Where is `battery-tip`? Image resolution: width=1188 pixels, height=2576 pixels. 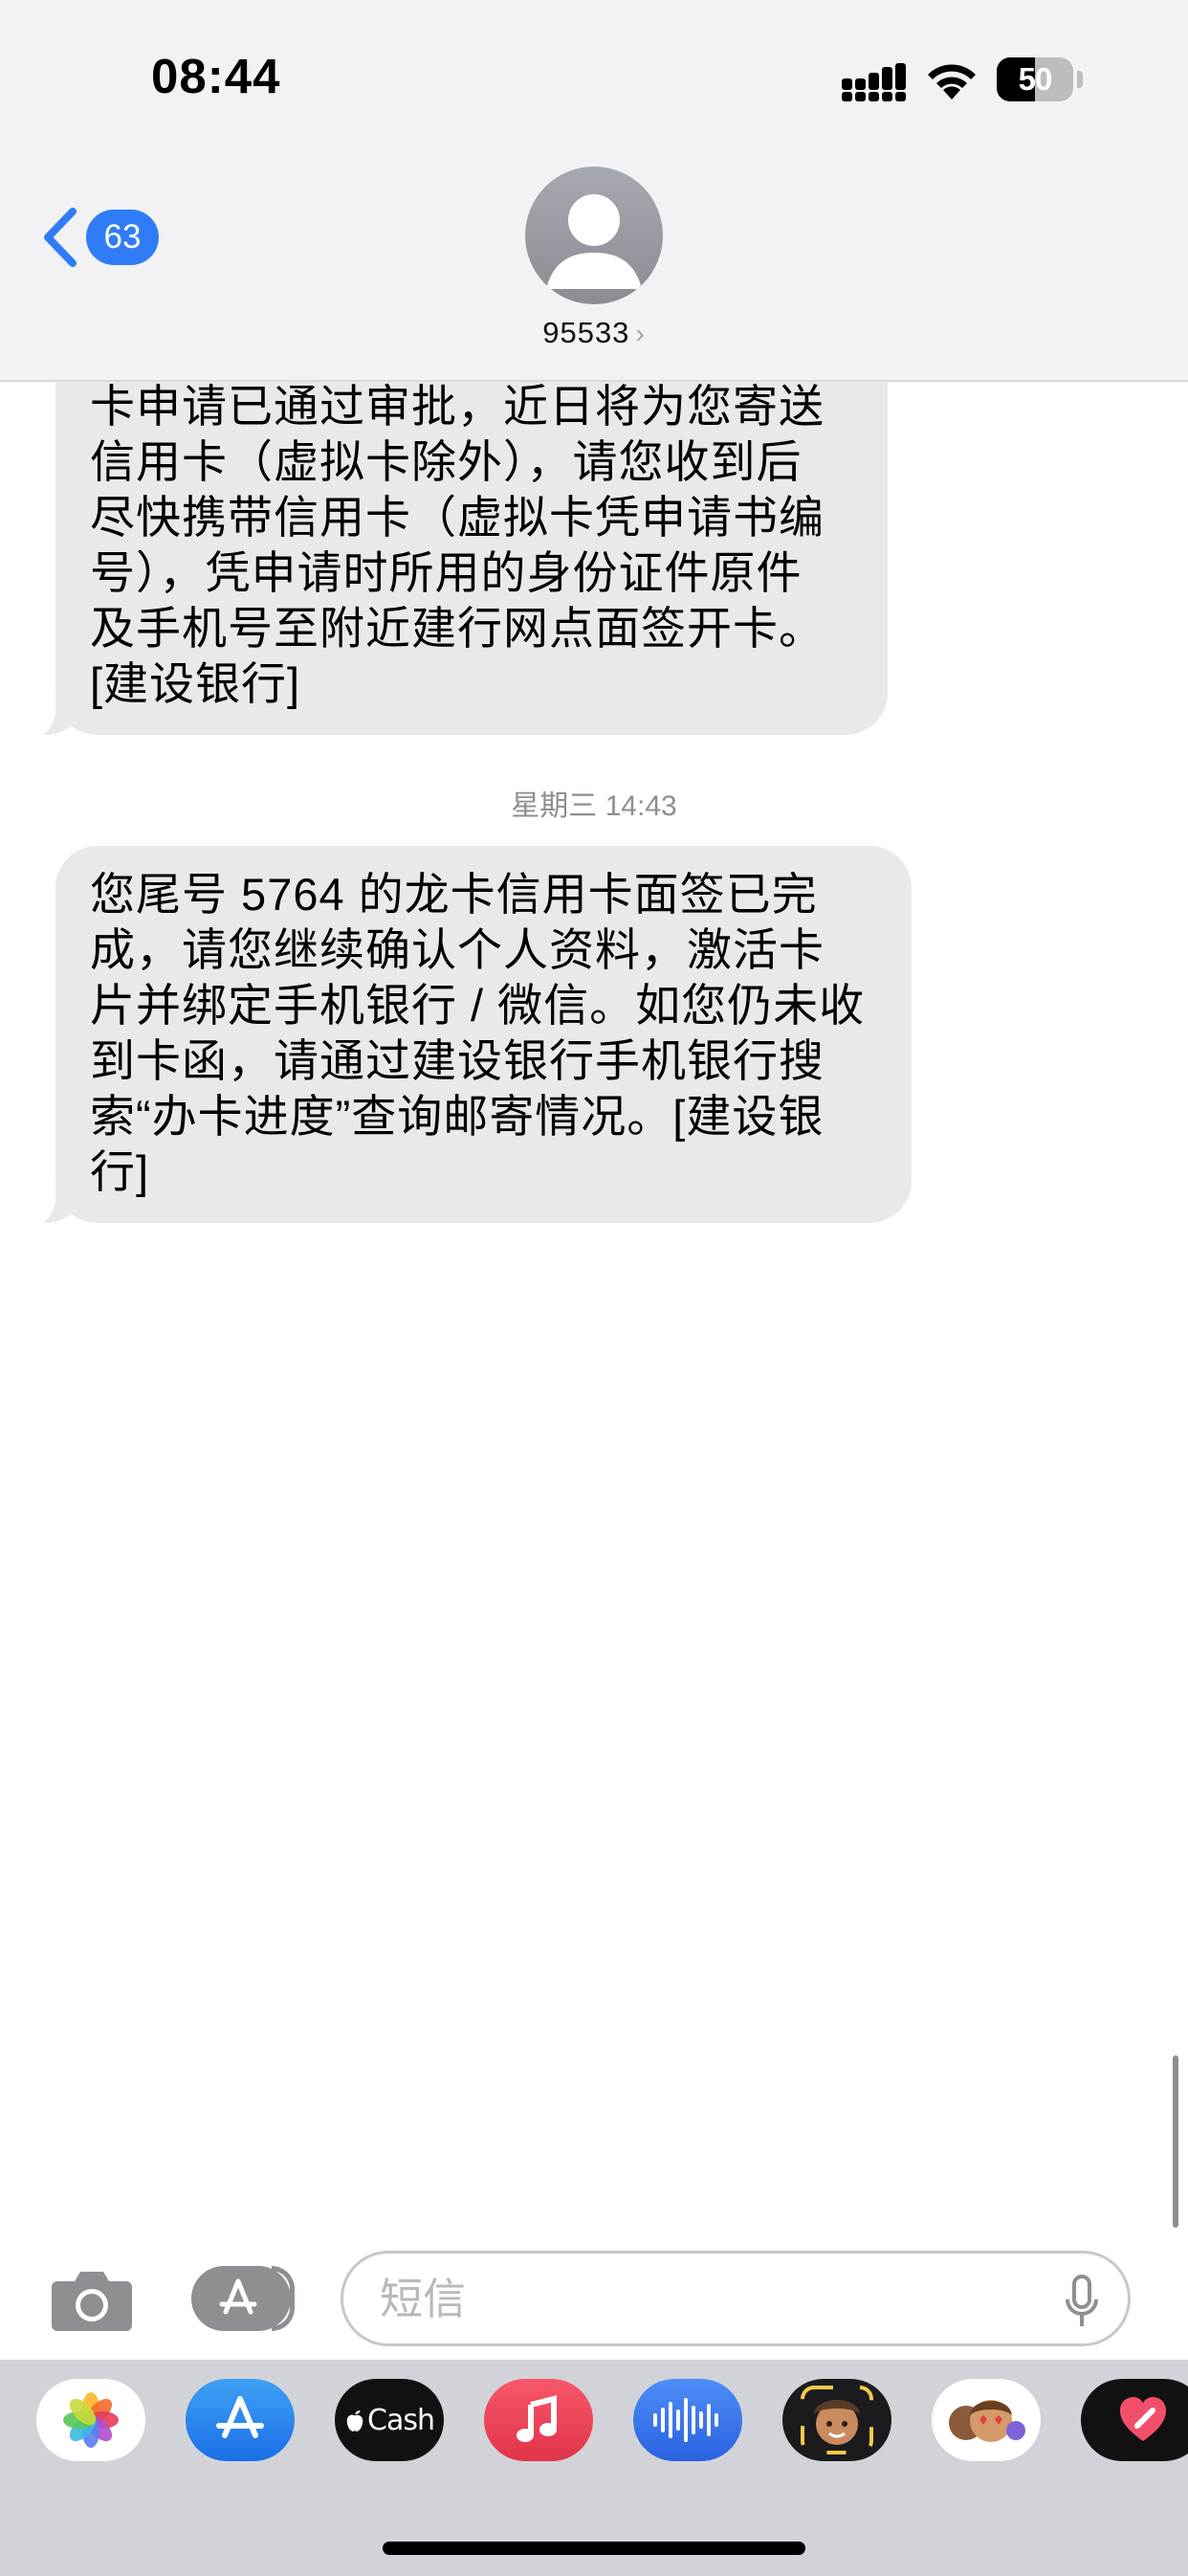 battery-tip is located at coordinates (1080, 79).